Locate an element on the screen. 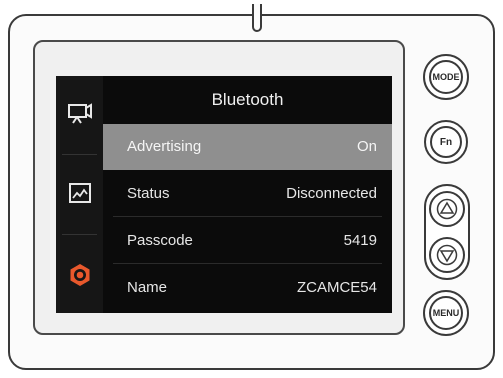  nav-rocker is located at coordinates (447, 232).